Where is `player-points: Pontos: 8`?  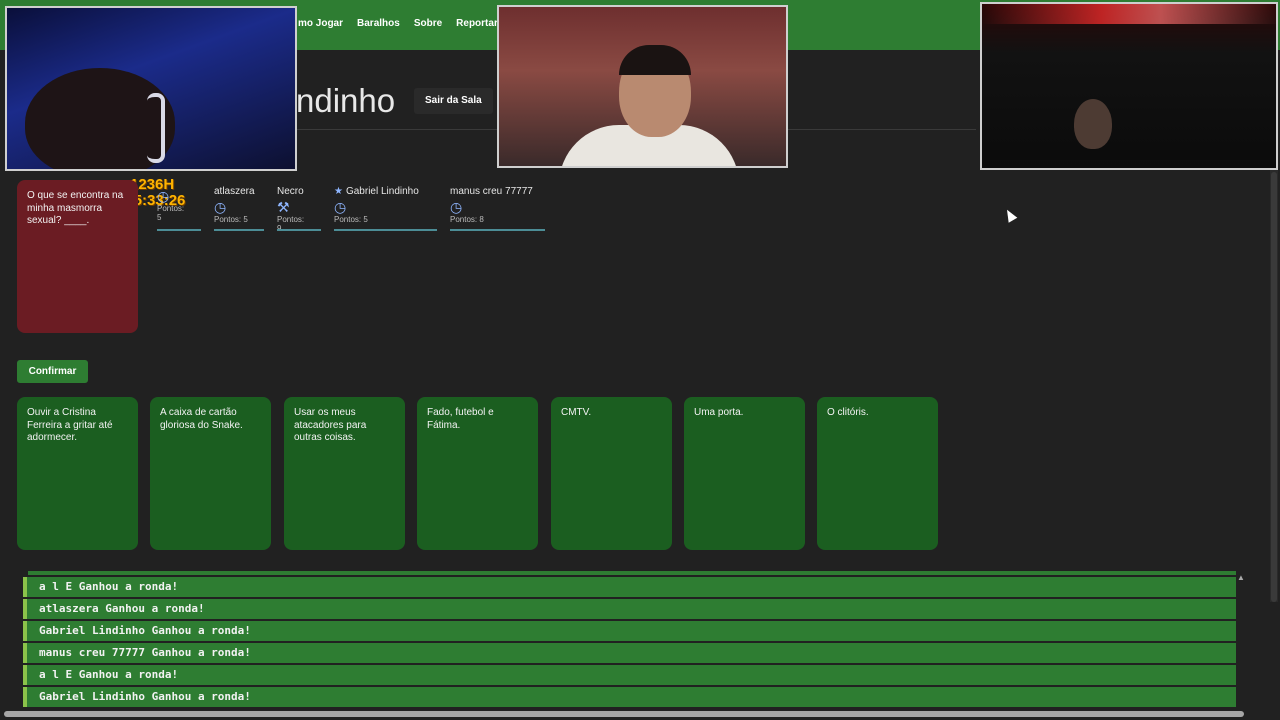
player-points: Pontos: 8 is located at coordinates (467, 219).